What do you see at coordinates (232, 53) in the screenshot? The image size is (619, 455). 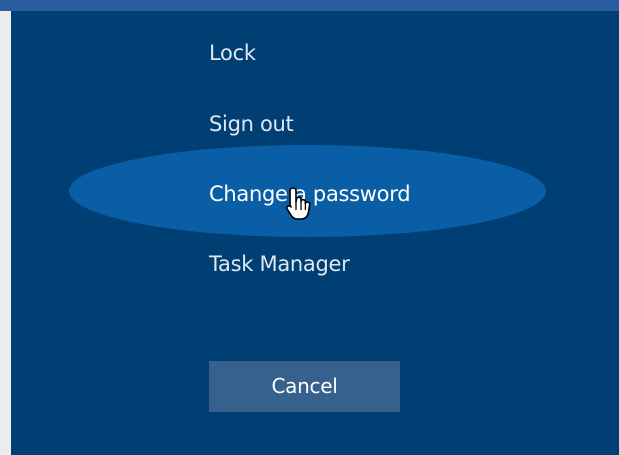 I see `menu-item-lock: Lock` at bounding box center [232, 53].